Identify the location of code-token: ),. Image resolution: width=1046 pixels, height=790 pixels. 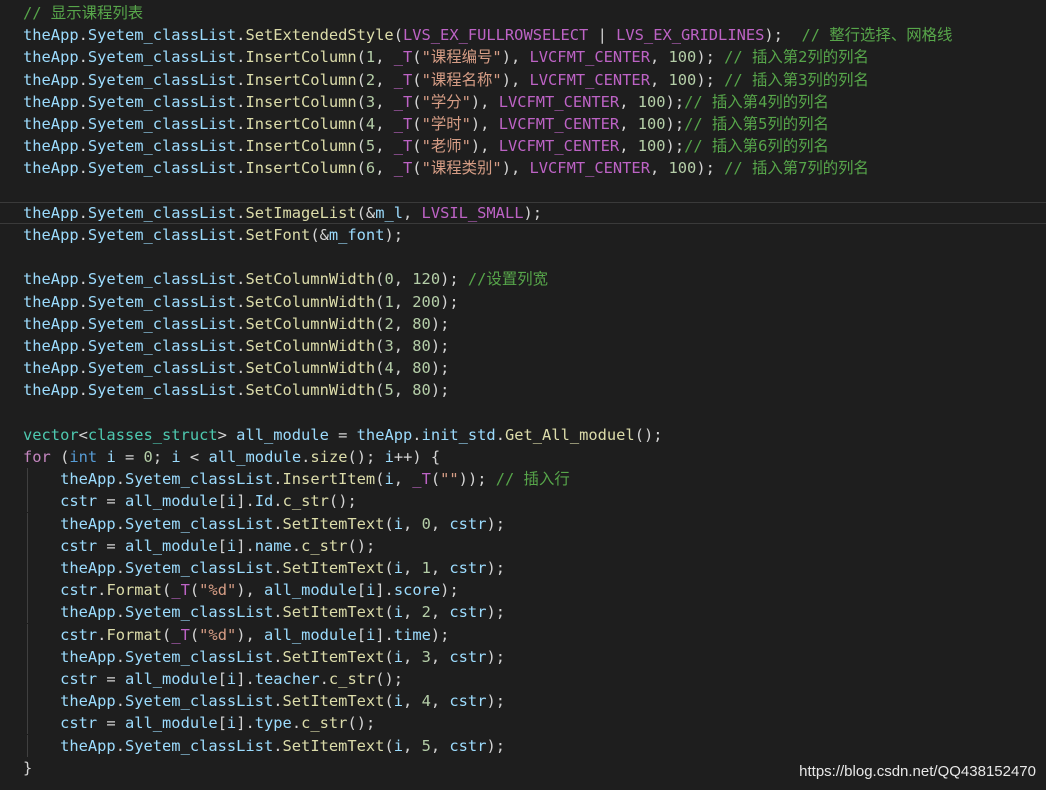
(484, 124).